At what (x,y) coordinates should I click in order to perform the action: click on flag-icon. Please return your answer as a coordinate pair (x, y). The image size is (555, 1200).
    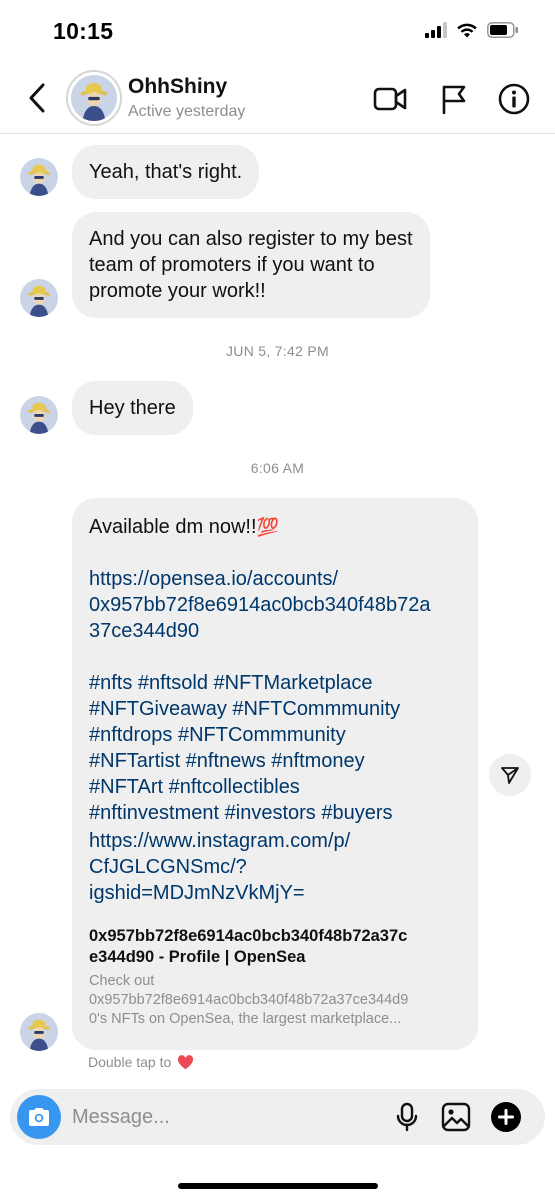
    Looking at the image, I should click on (454, 99).